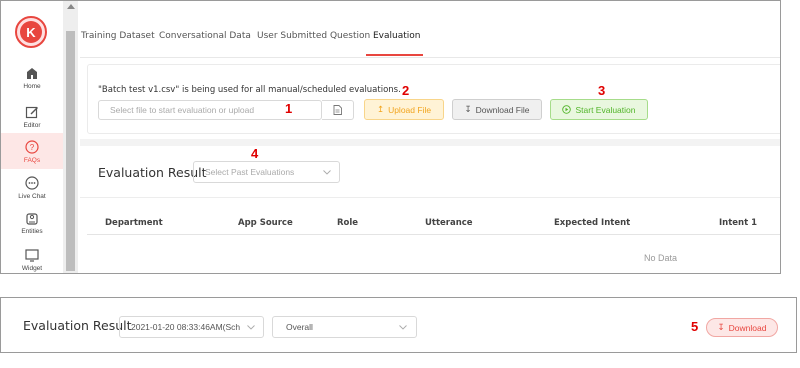 The width and height of the screenshot is (800, 368). Describe the element at coordinates (32, 231) in the screenshot. I see `sidebar-item-label: Entities` at that location.